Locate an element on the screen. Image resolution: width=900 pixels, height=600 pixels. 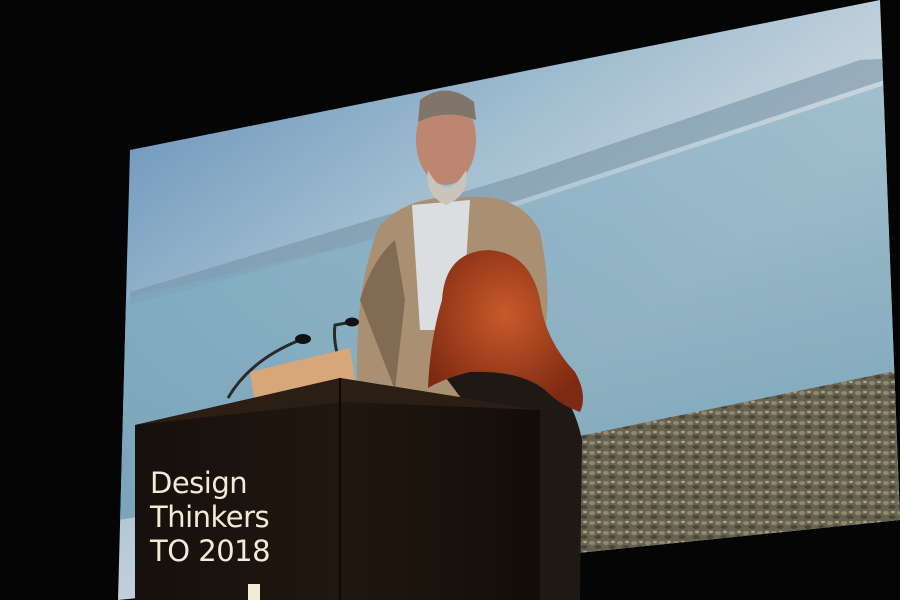
mic-head-left is located at coordinates (303, 339).